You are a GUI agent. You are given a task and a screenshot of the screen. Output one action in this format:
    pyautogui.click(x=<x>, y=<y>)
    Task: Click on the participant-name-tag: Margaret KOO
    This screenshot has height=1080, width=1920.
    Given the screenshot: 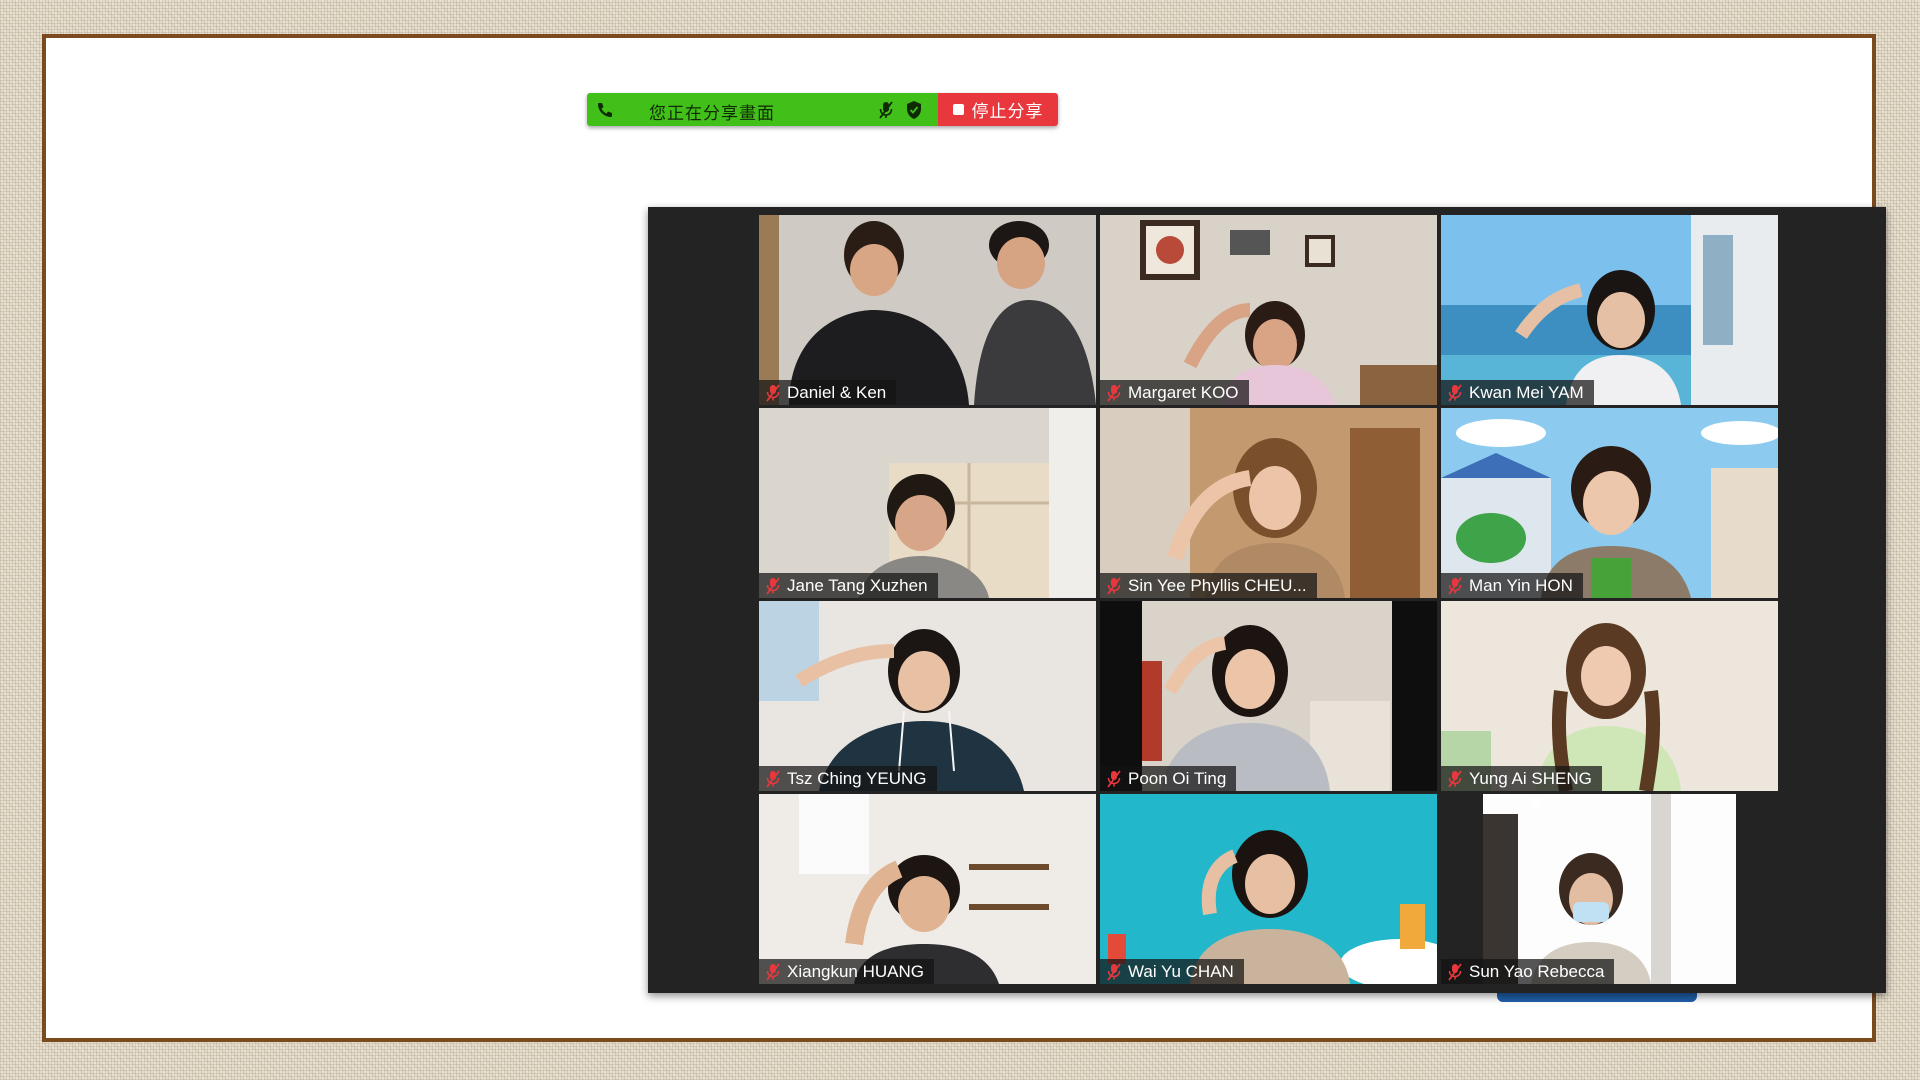 What is the action you would take?
    pyautogui.click(x=1174, y=392)
    